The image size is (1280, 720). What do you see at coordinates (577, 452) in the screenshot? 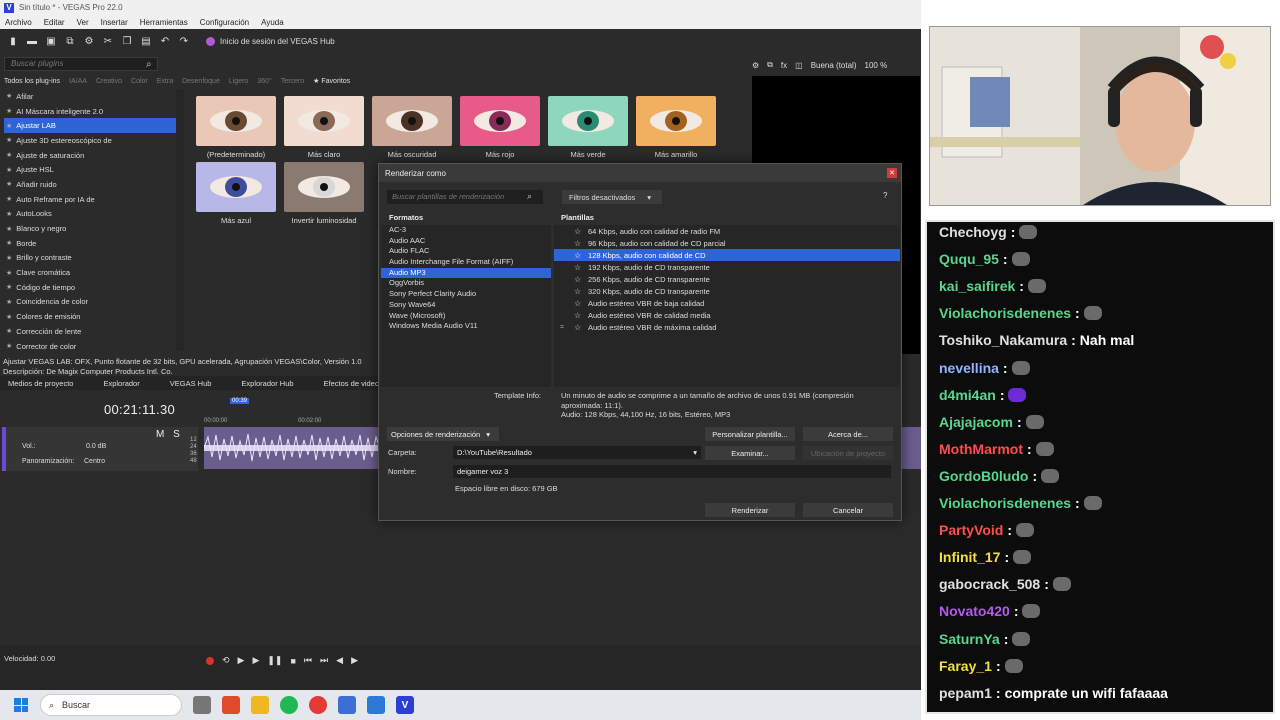
I see `folder-input: D:\YouTube\Resultado ▾` at bounding box center [577, 452].